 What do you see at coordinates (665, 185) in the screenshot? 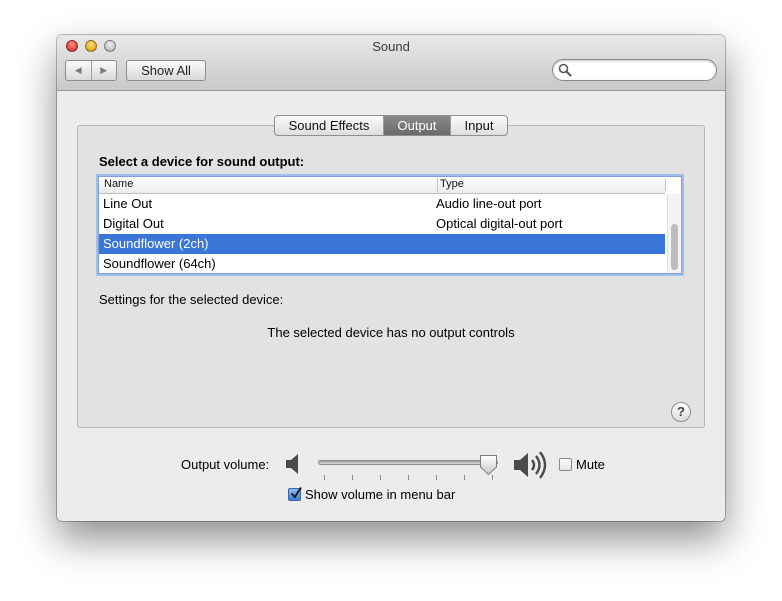
I see `column-divider` at bounding box center [665, 185].